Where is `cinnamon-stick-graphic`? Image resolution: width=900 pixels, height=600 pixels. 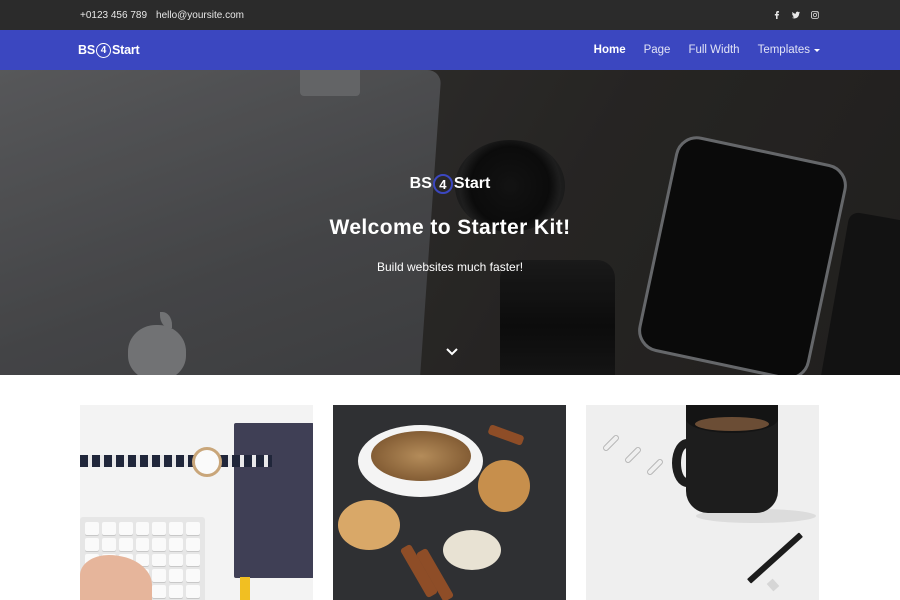 cinnamon-stick-graphic is located at coordinates (506, 435).